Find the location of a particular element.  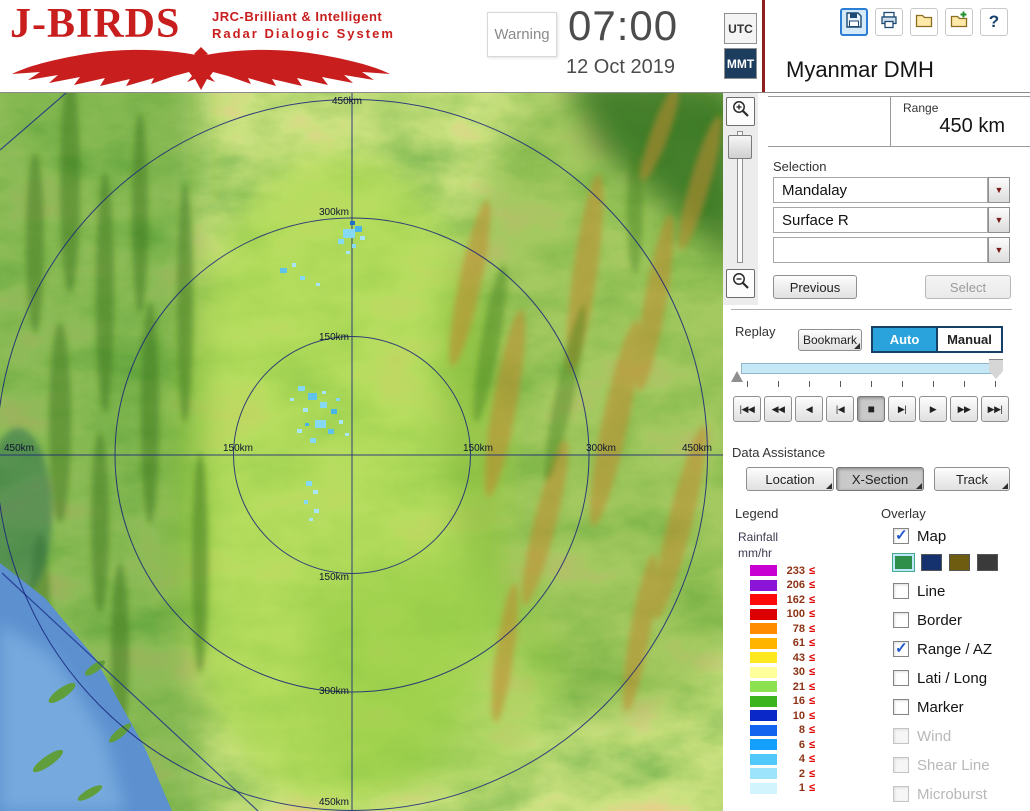

site-dropdown-arrow-icon: ▼ is located at coordinates (999, 190).